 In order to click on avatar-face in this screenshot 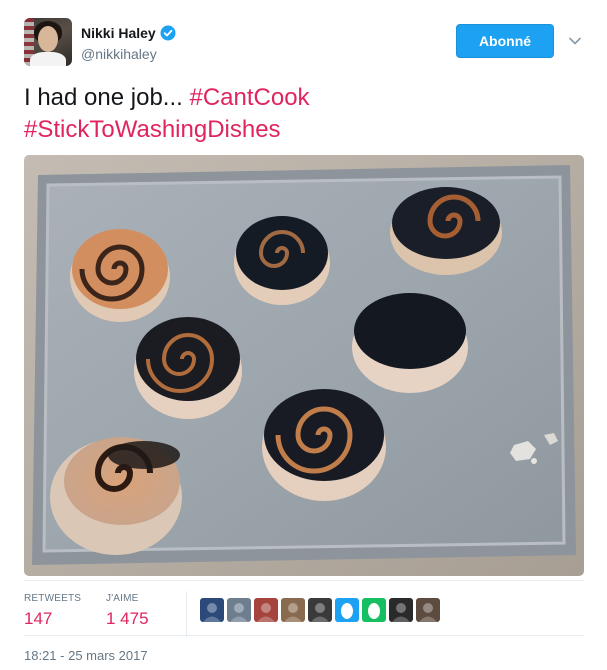, I will do `click(48, 39)`.